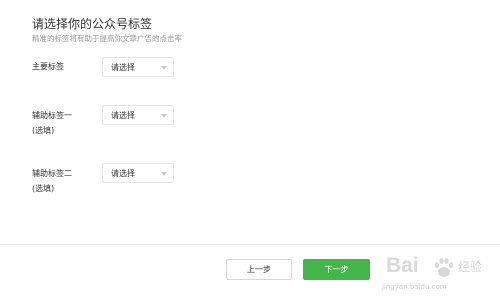  Describe the element at coordinates (52, 181) in the screenshot. I see `secondary-tag-2-label: 辅助标签二 (选填)` at that location.